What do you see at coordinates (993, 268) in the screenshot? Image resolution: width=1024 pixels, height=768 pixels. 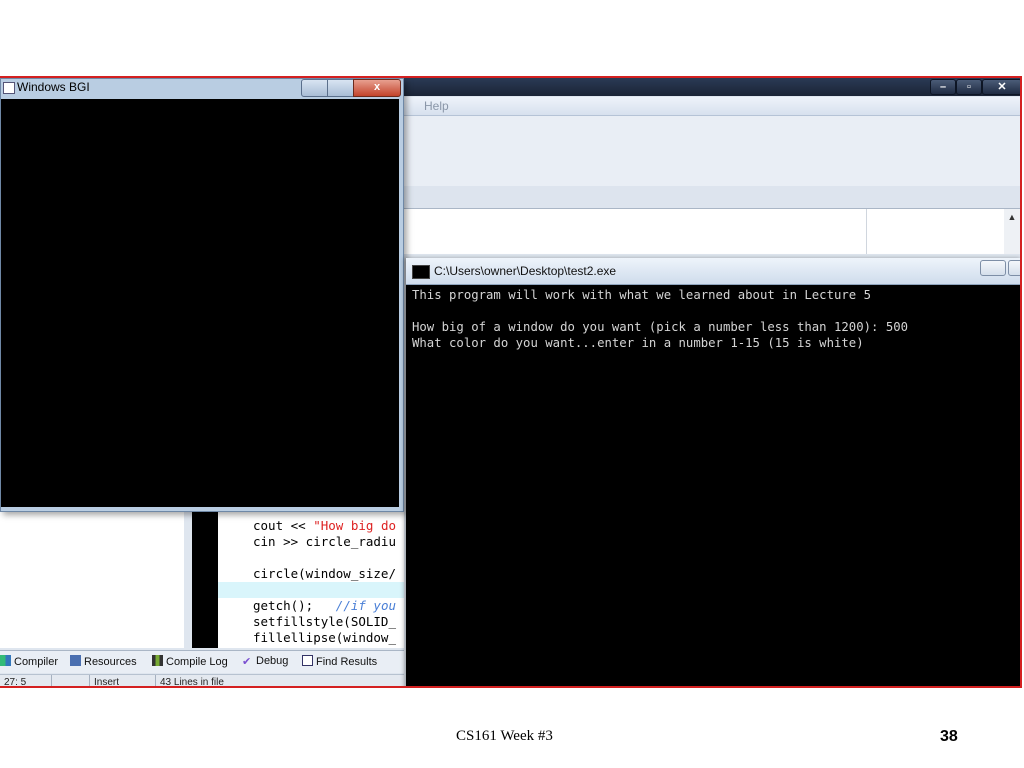 I see `console-minimize-button` at bounding box center [993, 268].